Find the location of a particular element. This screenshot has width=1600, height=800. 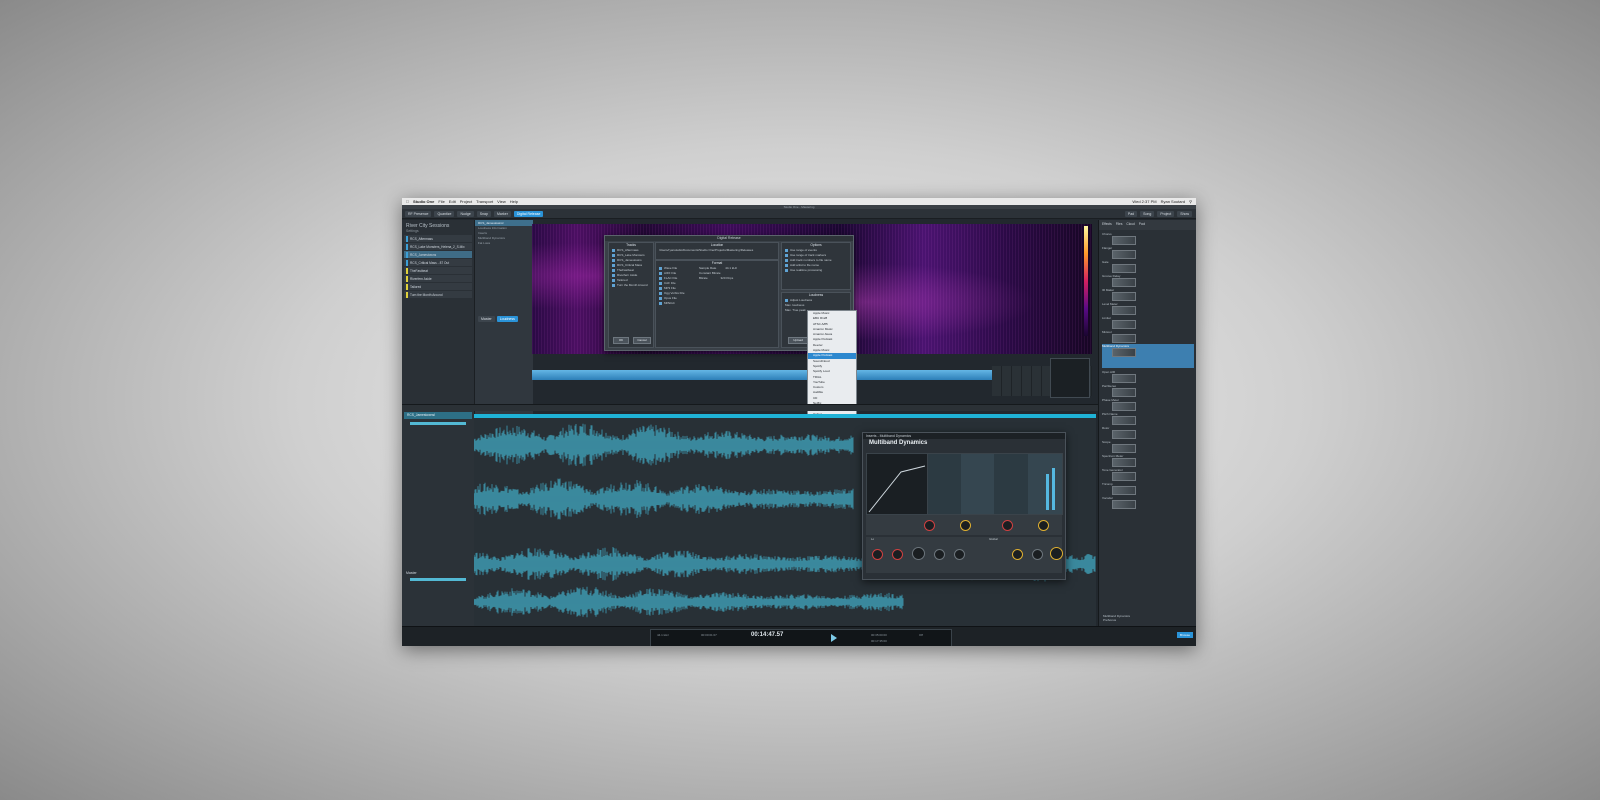

track-item: TheFastbeat is located at coordinates (438, 270).